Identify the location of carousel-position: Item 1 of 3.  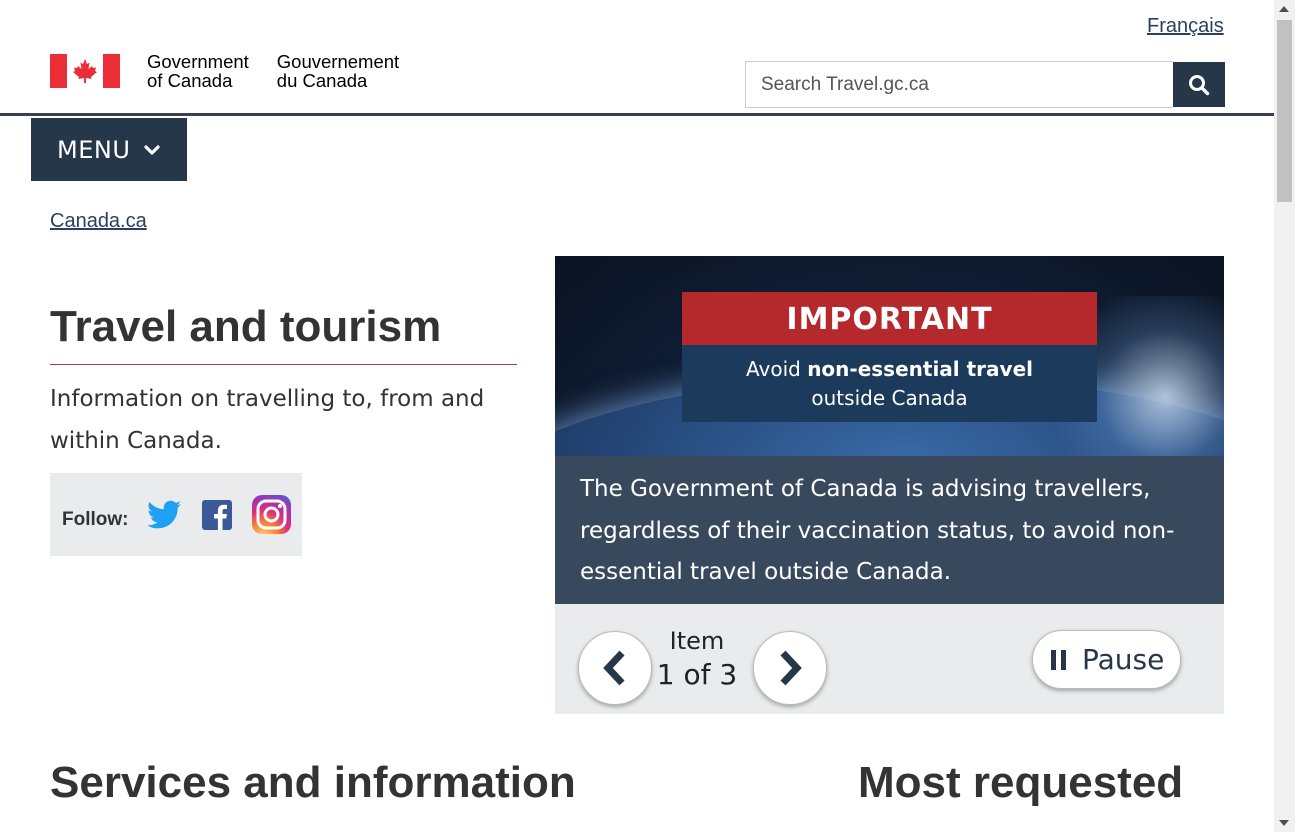
(697, 659).